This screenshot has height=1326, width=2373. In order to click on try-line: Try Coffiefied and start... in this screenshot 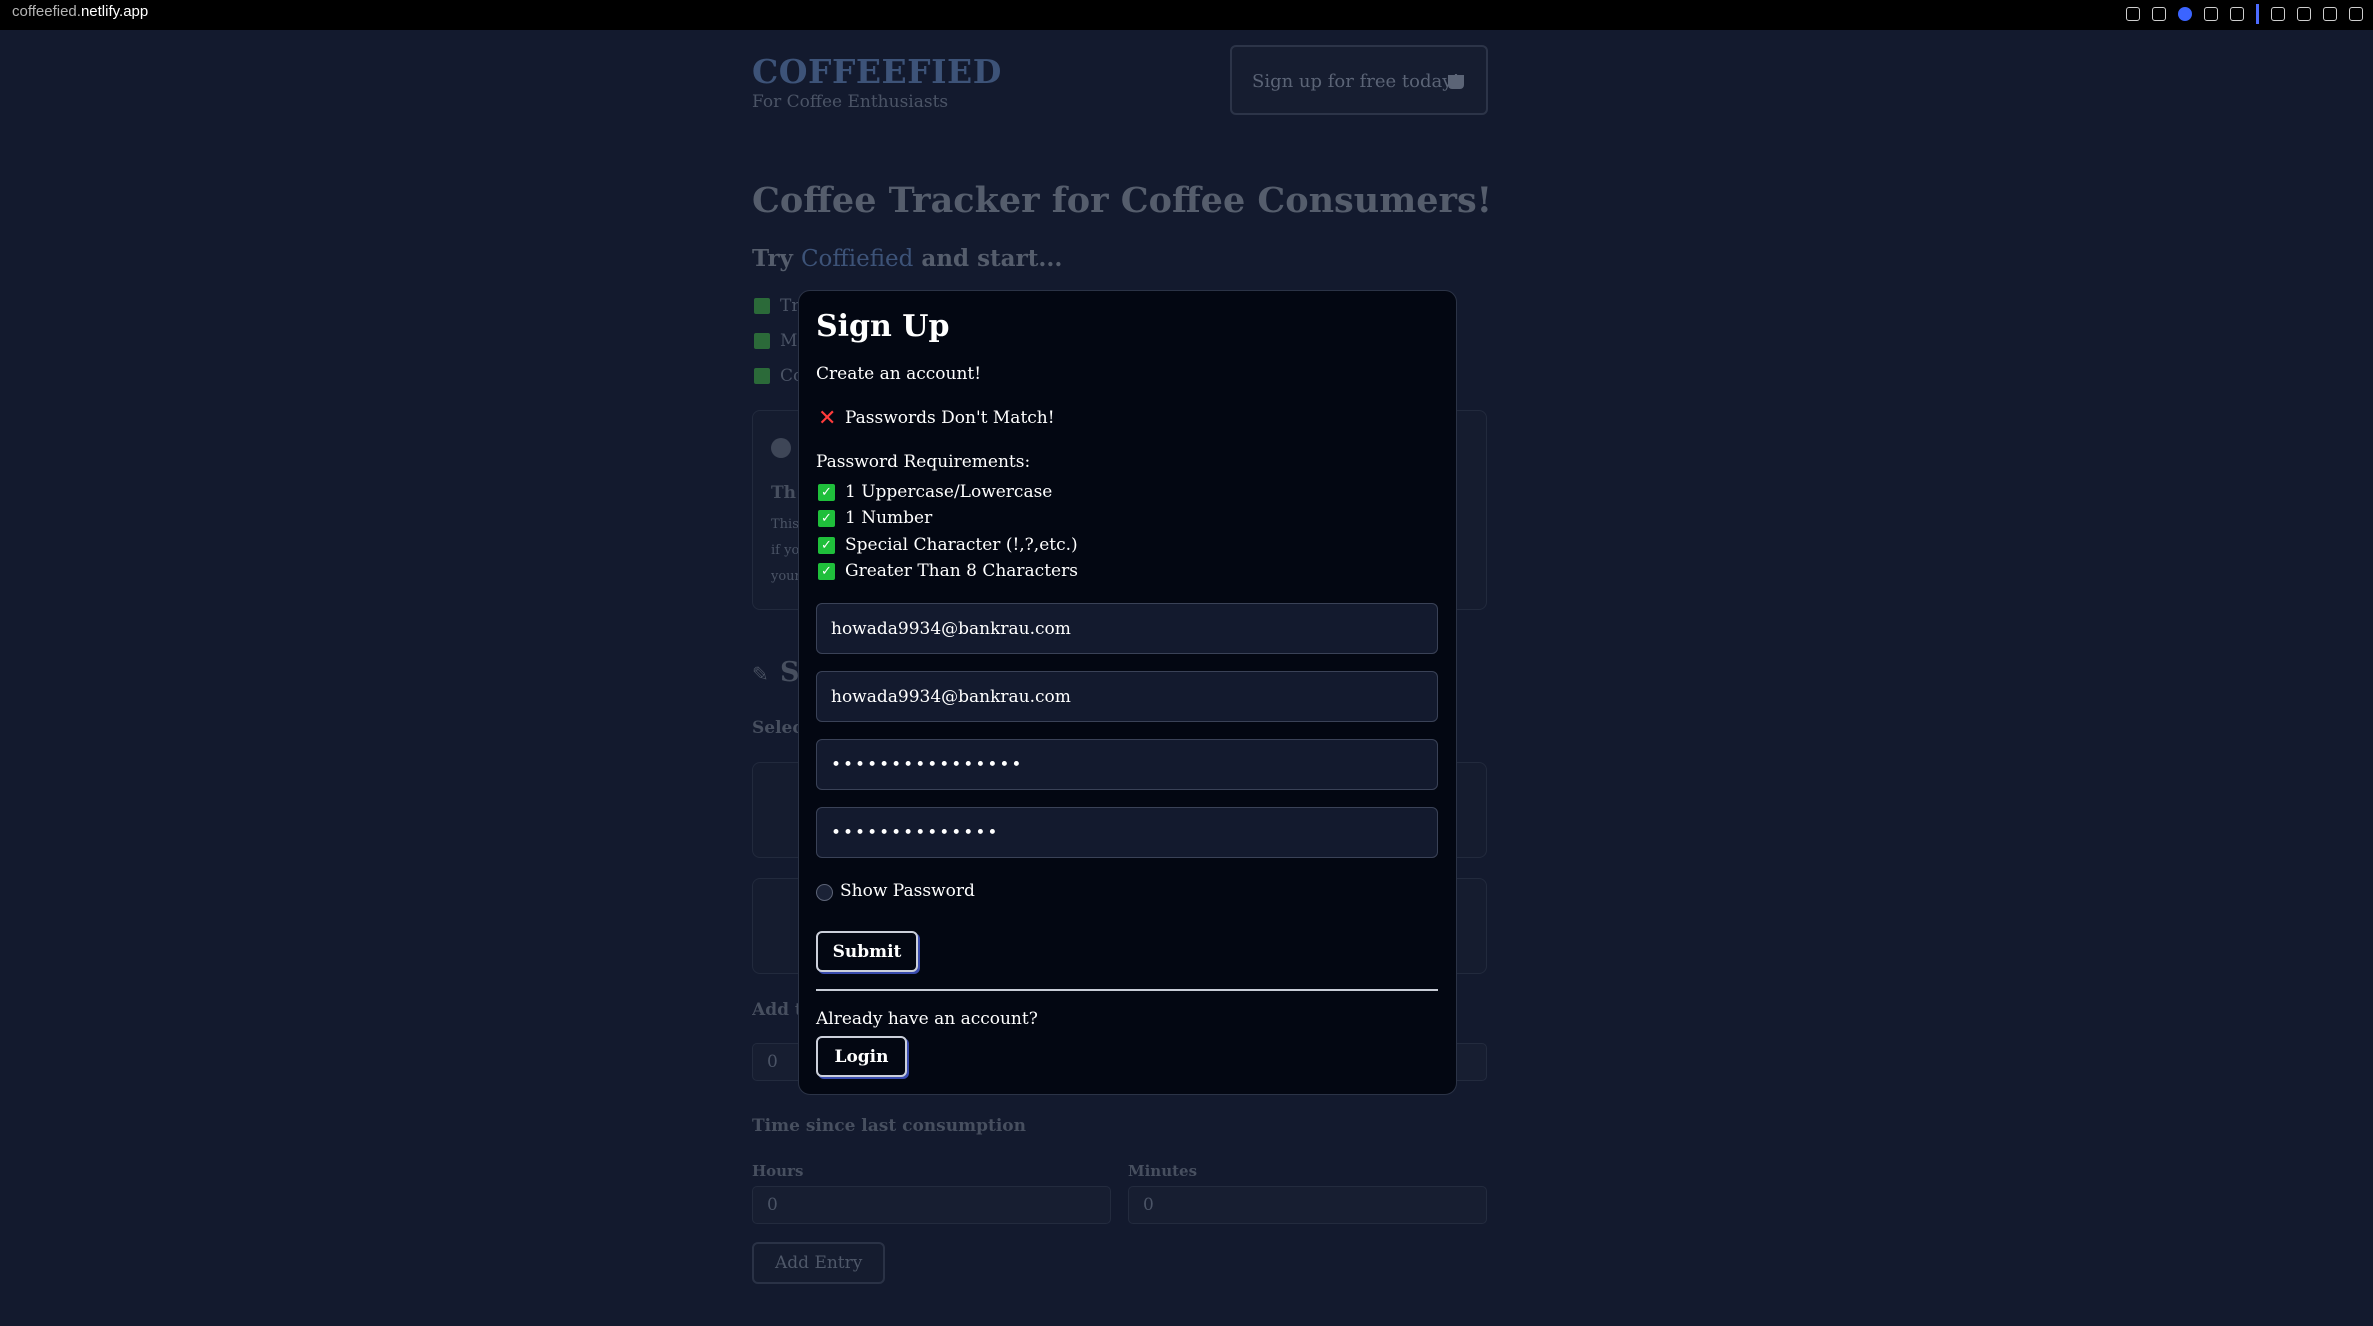, I will do `click(907, 258)`.